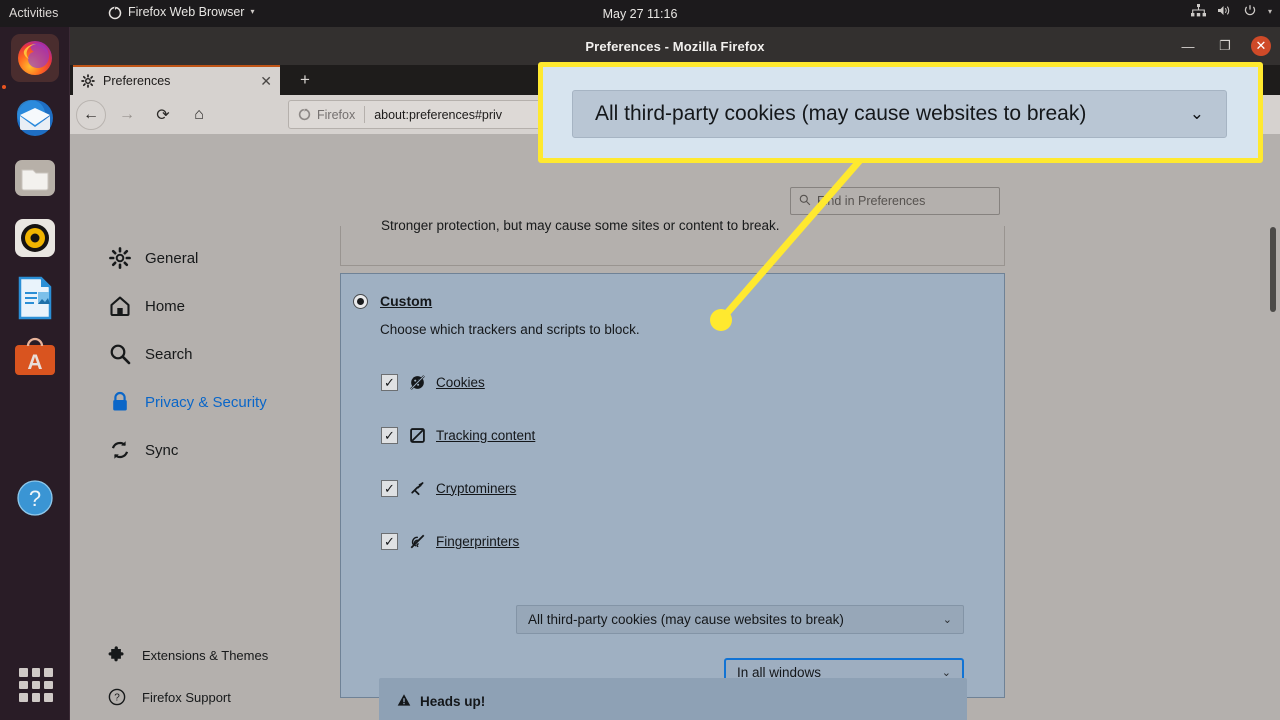 The height and width of the screenshot is (720, 1280). I want to click on heads-up-title-row: Heads up!, so click(673, 701).